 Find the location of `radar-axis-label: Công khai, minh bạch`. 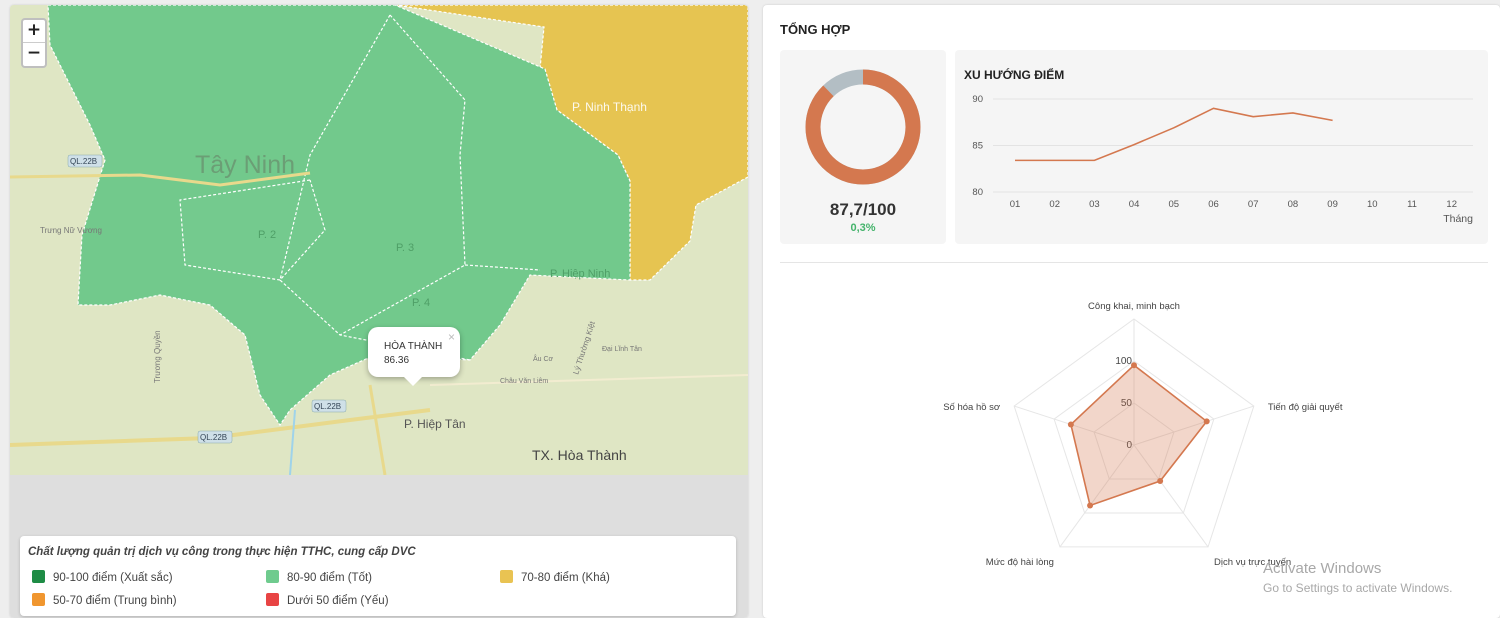

radar-axis-label: Công khai, minh bạch is located at coordinates (1134, 306).